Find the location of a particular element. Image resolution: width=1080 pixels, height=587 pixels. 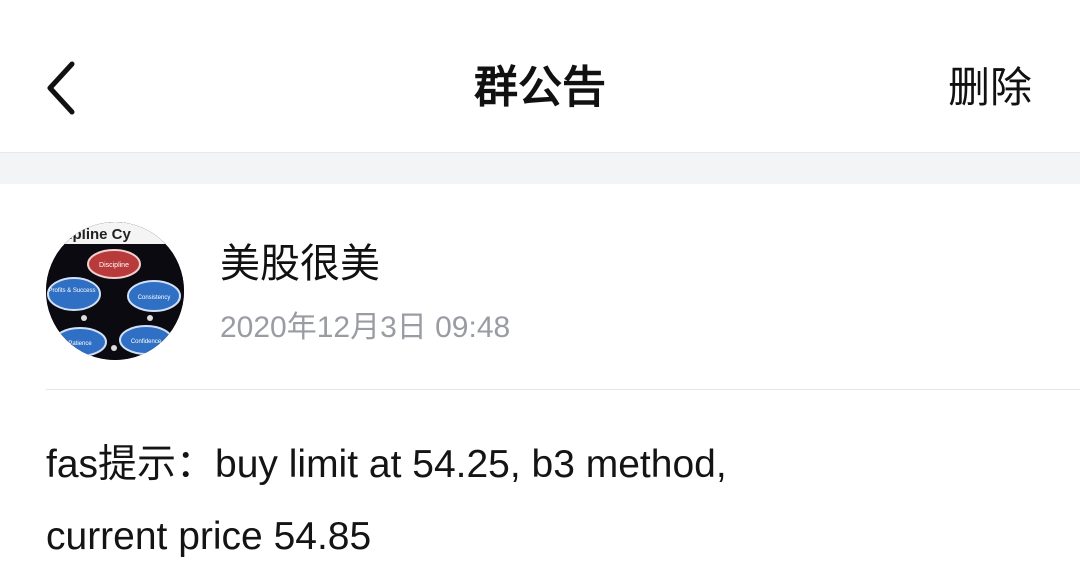

back-button is located at coordinates (62, 88).